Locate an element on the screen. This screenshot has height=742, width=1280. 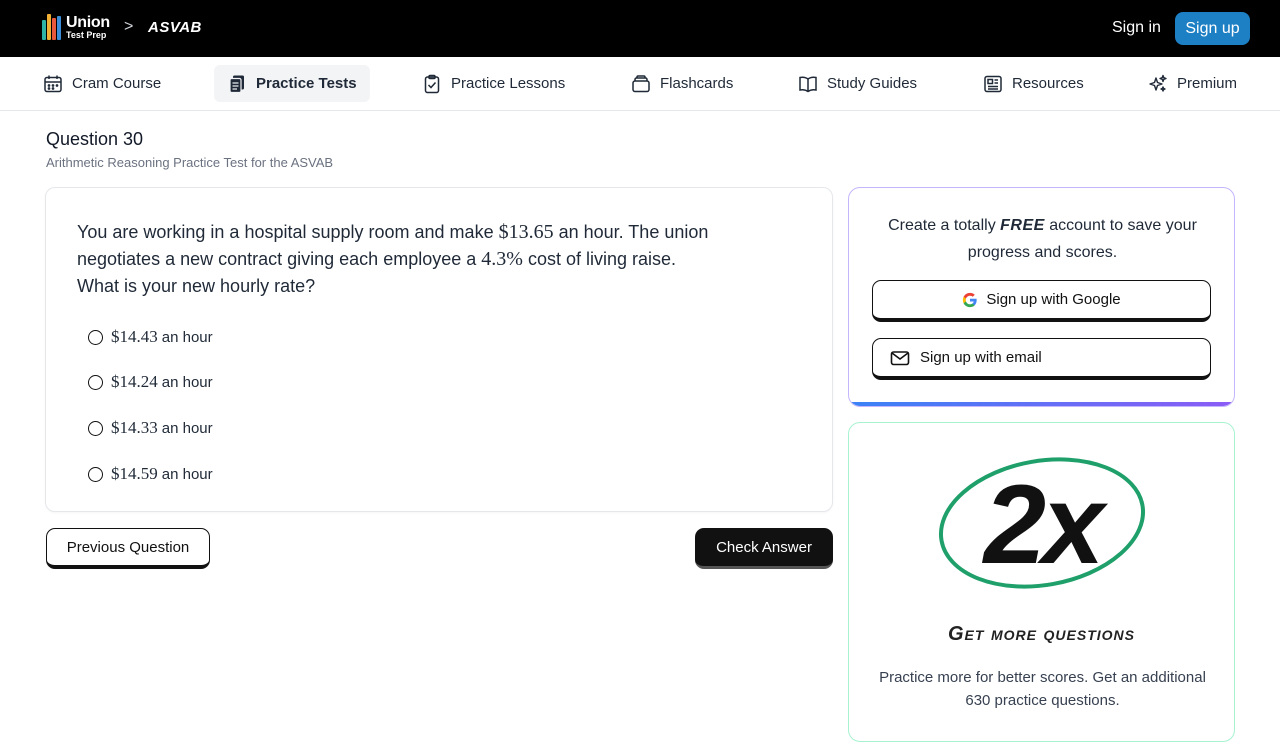
nav-practice-tests-label: Practice Tests is located at coordinates (306, 83).